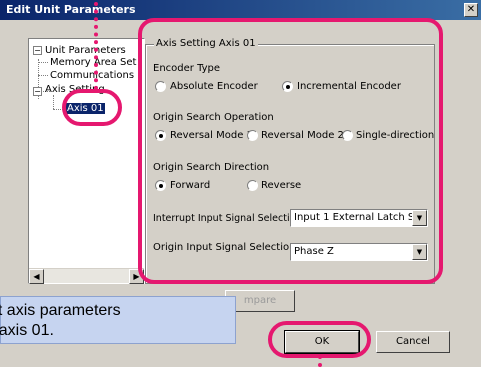 The height and width of the screenshot is (367, 481). What do you see at coordinates (75, 90) in the screenshot?
I see `tree-item-axis-setting: Axis Setting` at bounding box center [75, 90].